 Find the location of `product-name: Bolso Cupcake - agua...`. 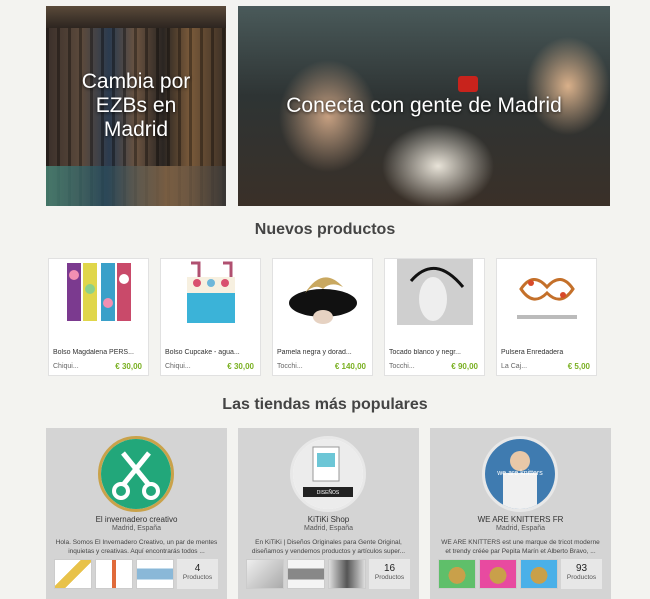

product-name: Bolso Cupcake - agua... is located at coordinates (202, 352).